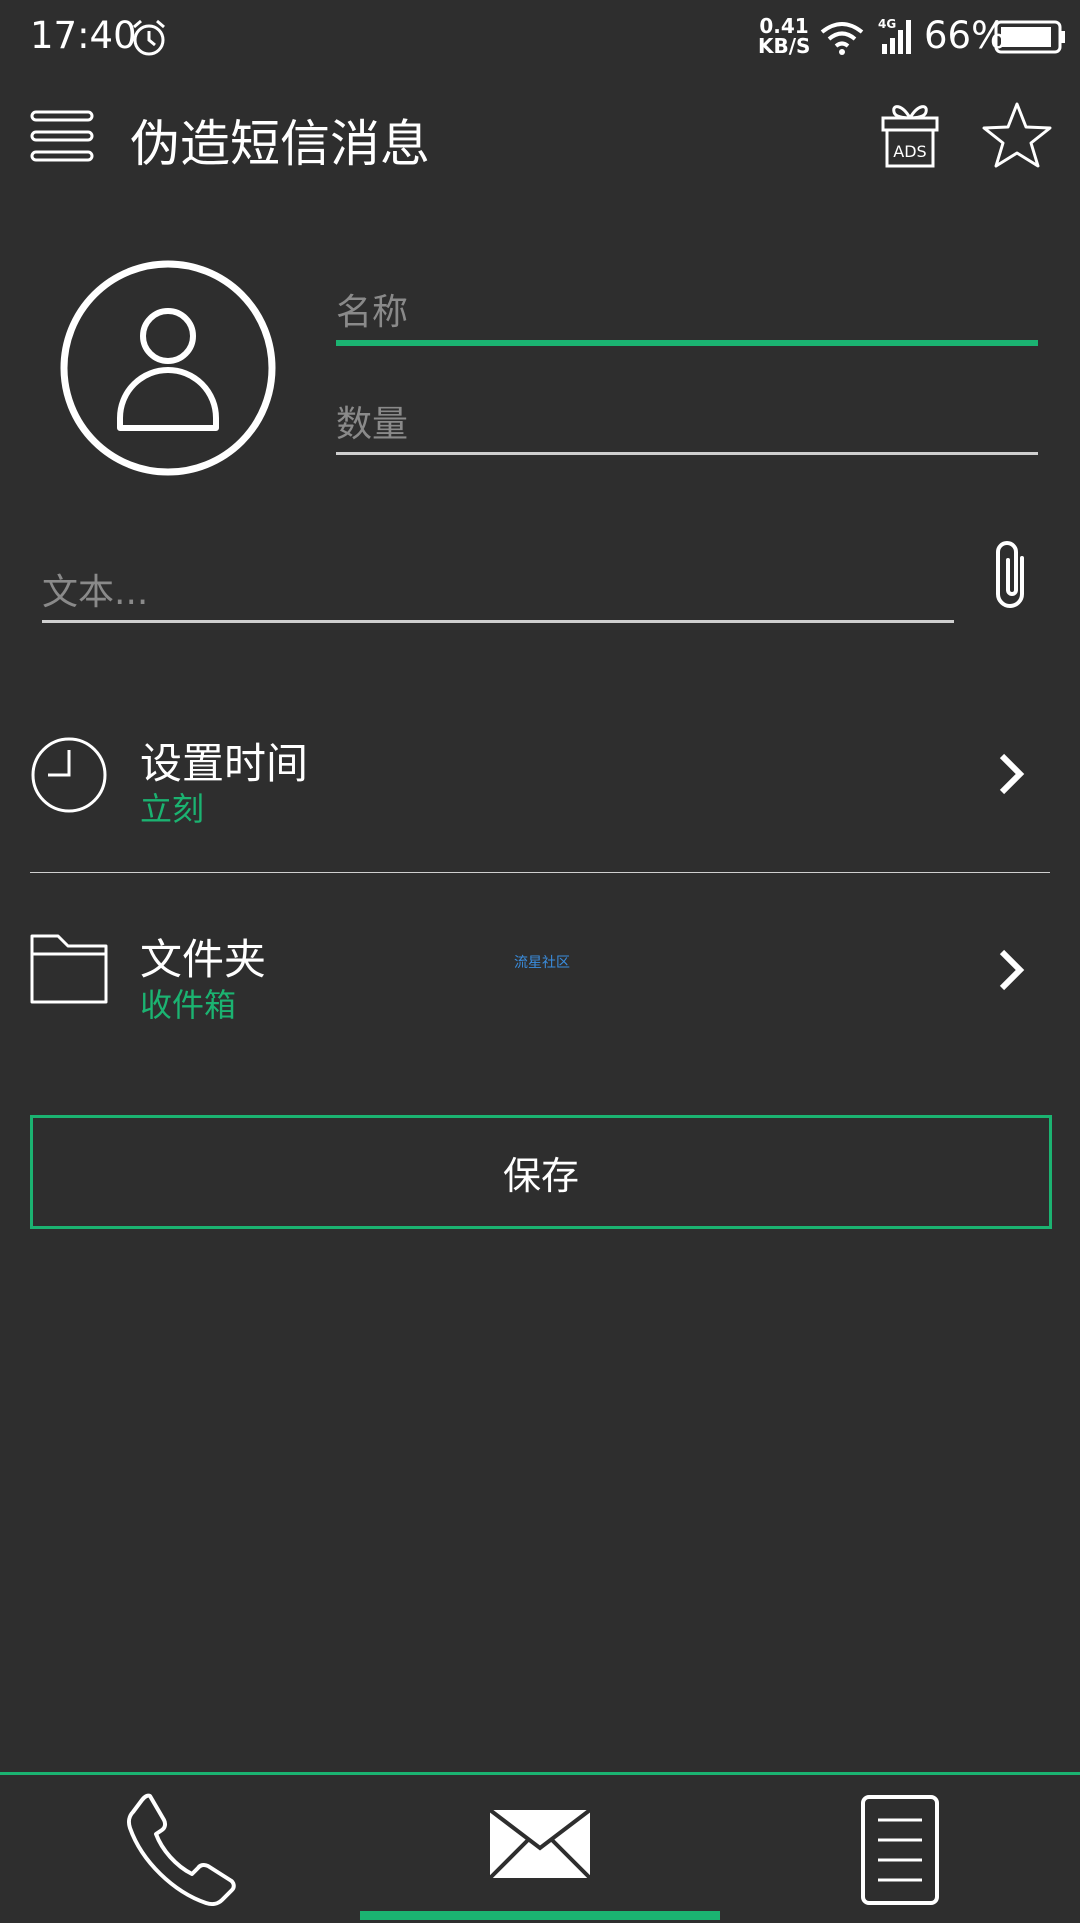  What do you see at coordinates (69, 969) in the screenshot?
I see `folder-icon` at bounding box center [69, 969].